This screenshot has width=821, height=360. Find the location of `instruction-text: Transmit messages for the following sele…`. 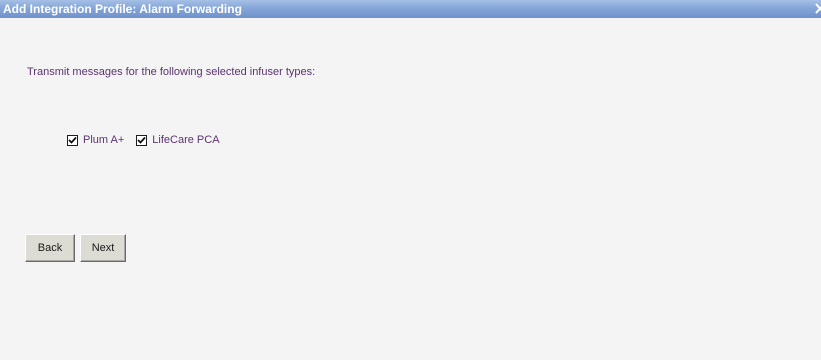

instruction-text: Transmit messages for the following sele… is located at coordinates (171, 72).